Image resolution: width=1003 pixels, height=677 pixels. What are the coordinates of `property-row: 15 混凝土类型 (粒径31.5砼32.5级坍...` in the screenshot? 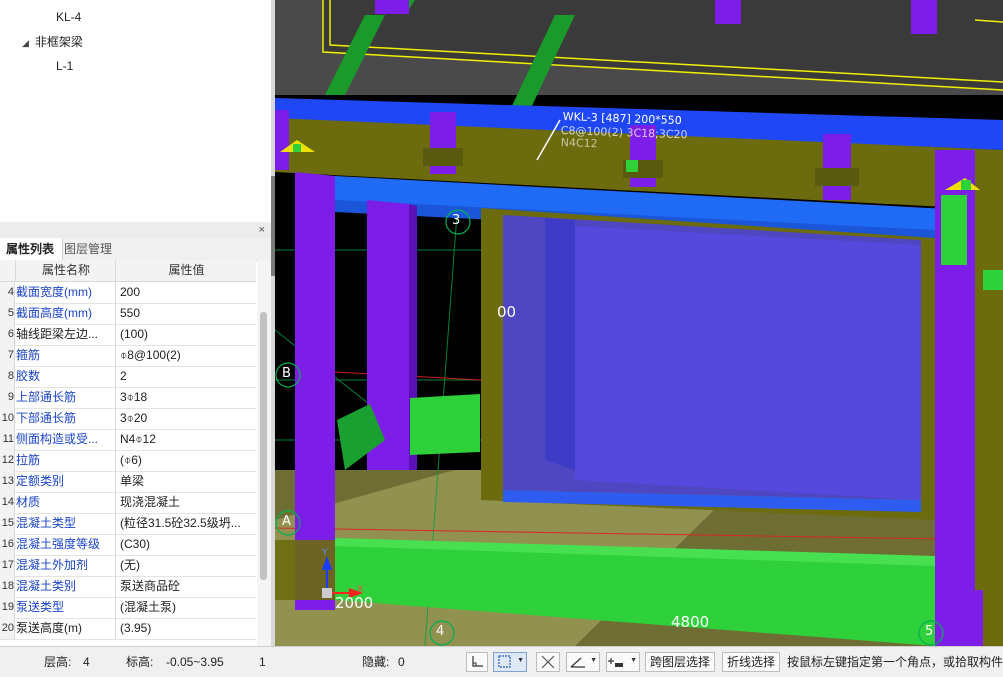 It's located at (128, 524).